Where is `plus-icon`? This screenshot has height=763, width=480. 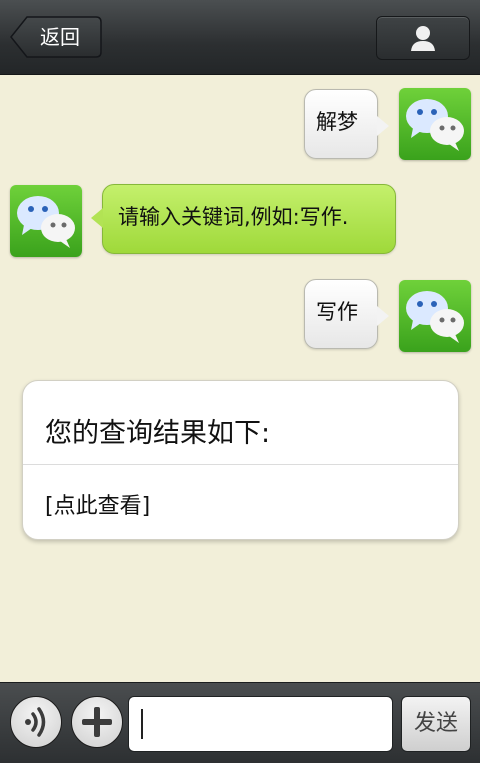 plus-icon is located at coordinates (97, 722).